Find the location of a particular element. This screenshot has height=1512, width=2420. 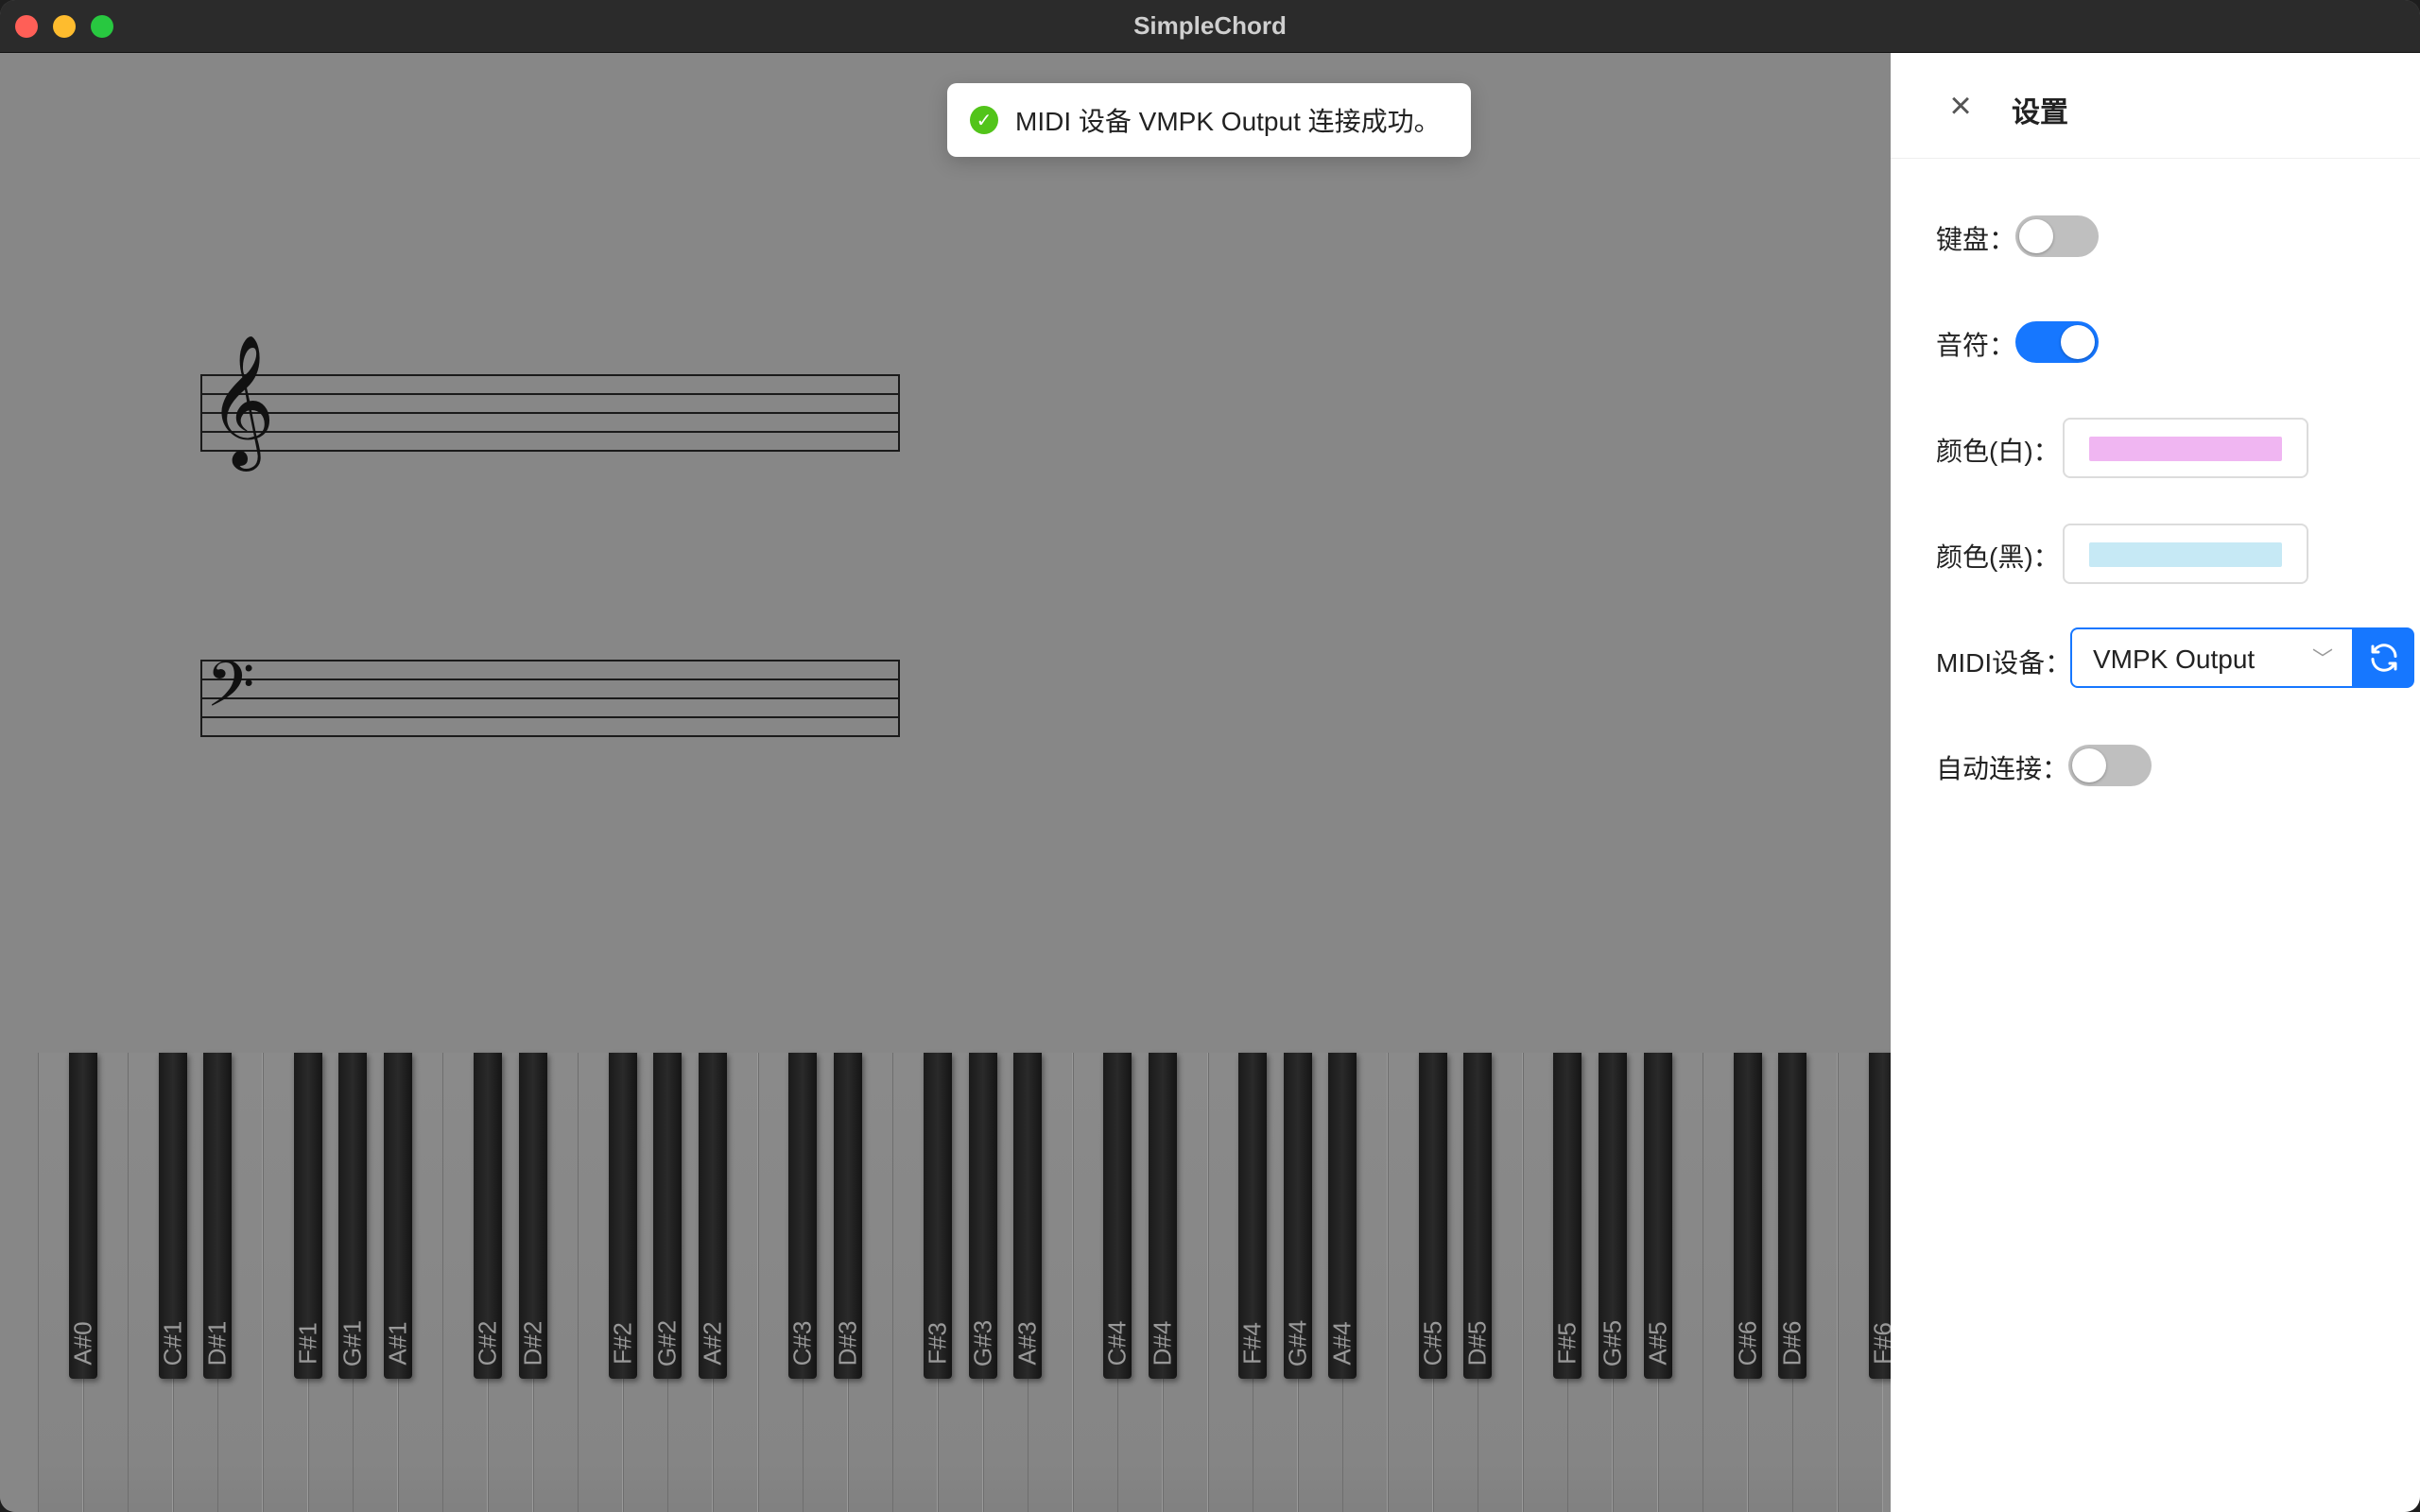

bass-clef-icon: 𝄢 is located at coordinates (230, 692).